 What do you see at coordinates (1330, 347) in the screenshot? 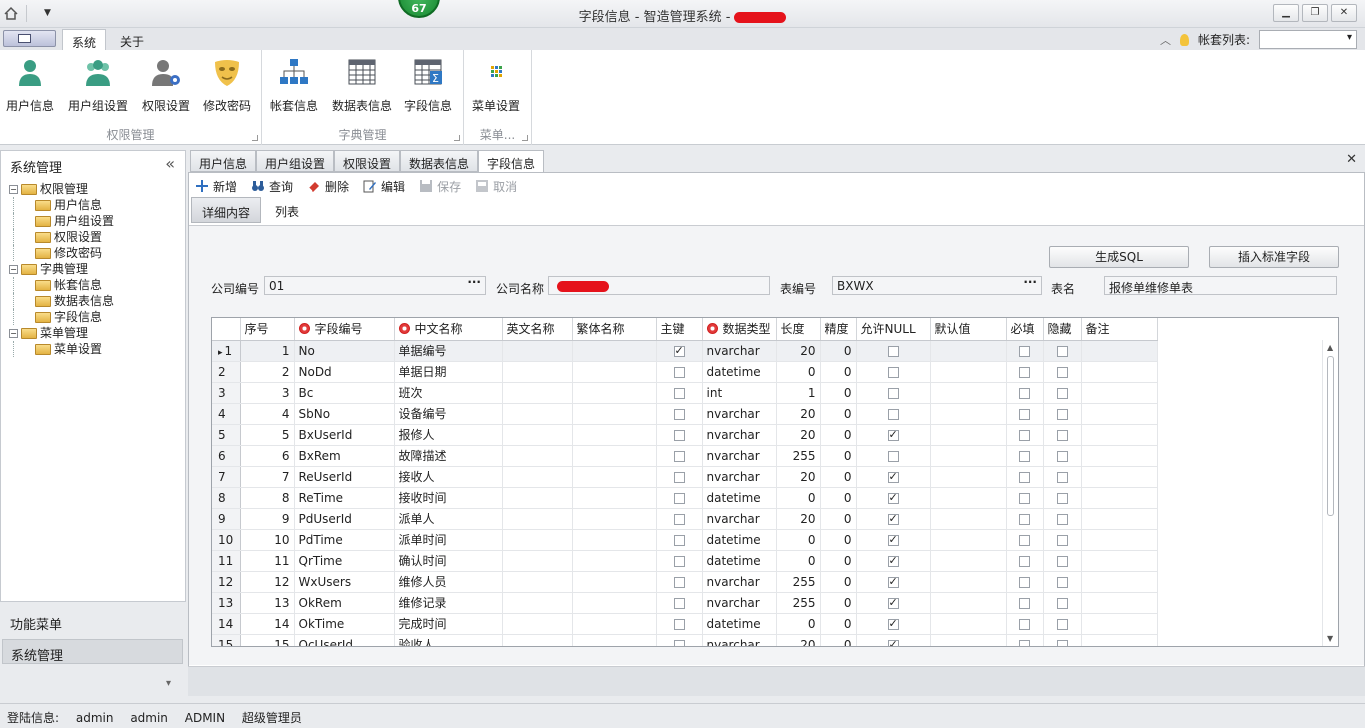
I see `scroll-up-icon: ▲` at bounding box center [1330, 347].